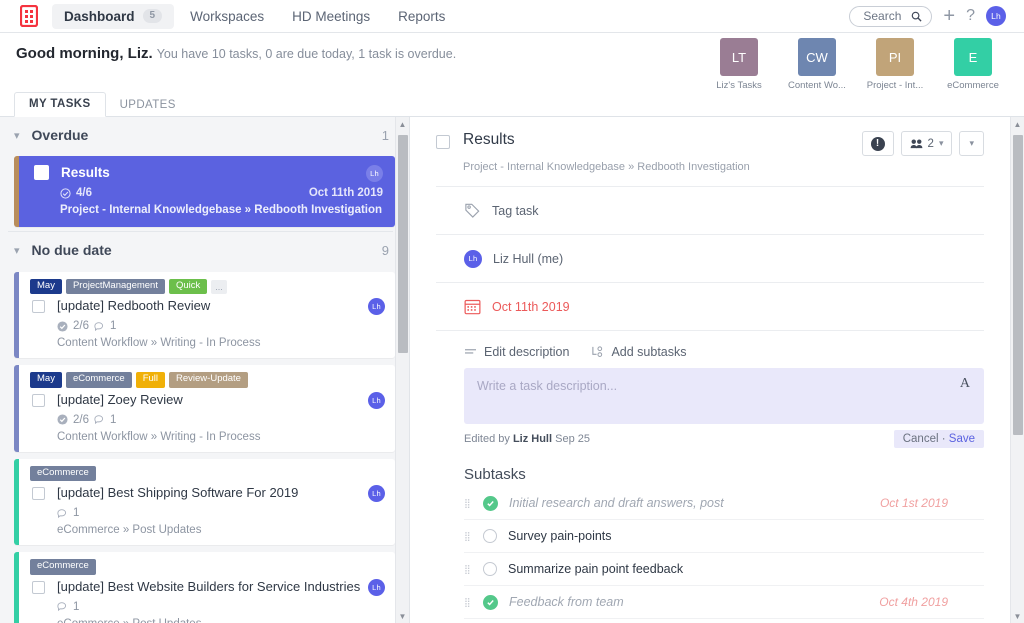  What do you see at coordinates (930, 143) in the screenshot?
I see `members-count: 2` at bounding box center [930, 143].